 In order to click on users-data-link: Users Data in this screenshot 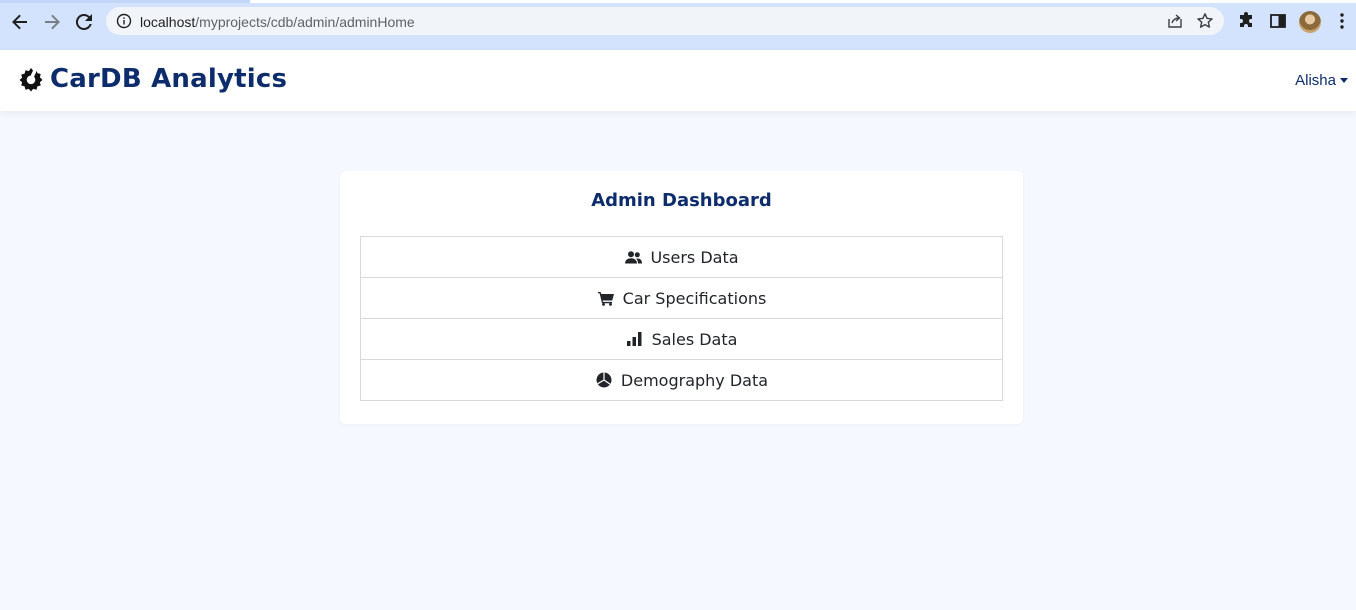, I will do `click(681, 257)`.